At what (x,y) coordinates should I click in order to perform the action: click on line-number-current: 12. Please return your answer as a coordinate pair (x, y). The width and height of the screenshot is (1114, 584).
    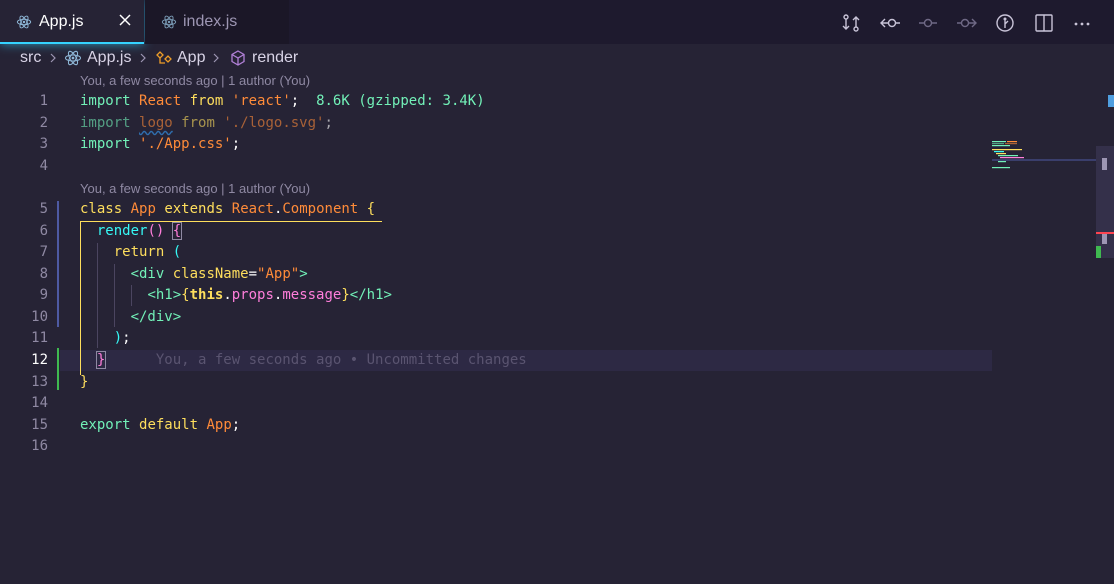
    Looking at the image, I should click on (39, 360).